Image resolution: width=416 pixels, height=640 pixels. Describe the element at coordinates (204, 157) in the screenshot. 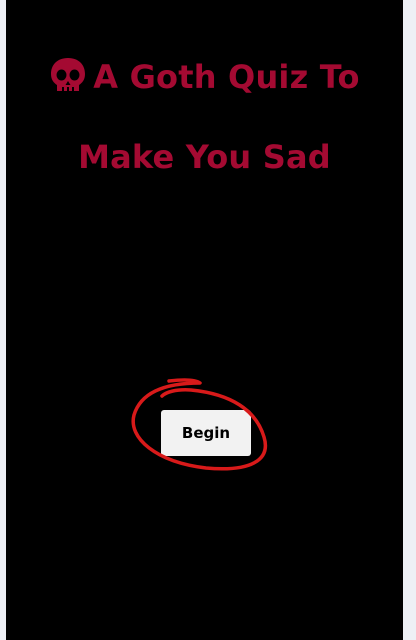

I see `title-line-2: Make You Sad` at that location.